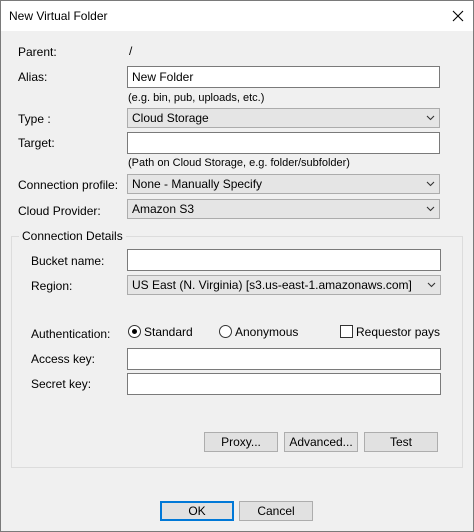  Describe the element at coordinates (71, 334) in the screenshot. I see `authentication-label: Authentication:` at that location.